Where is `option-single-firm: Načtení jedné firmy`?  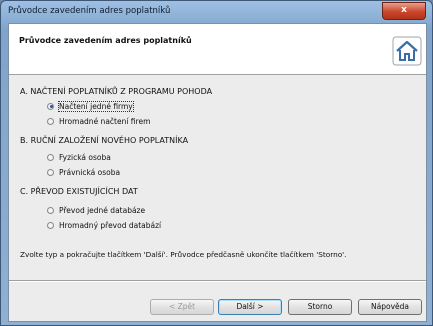 option-single-firm: Načtení jedné firmy is located at coordinates (90, 106).